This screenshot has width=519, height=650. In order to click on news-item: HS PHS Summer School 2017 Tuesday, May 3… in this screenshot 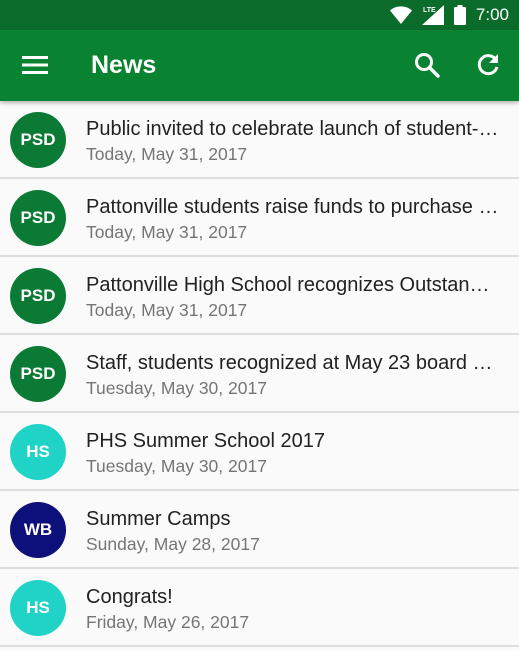, I will do `click(259, 452)`.